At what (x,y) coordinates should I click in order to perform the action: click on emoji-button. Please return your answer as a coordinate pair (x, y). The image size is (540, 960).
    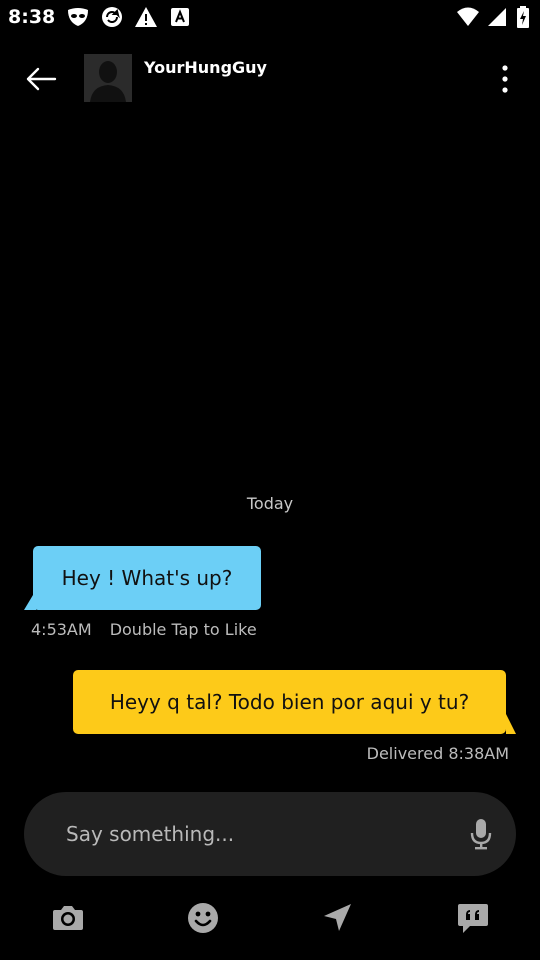
    Looking at the image, I should click on (203, 918).